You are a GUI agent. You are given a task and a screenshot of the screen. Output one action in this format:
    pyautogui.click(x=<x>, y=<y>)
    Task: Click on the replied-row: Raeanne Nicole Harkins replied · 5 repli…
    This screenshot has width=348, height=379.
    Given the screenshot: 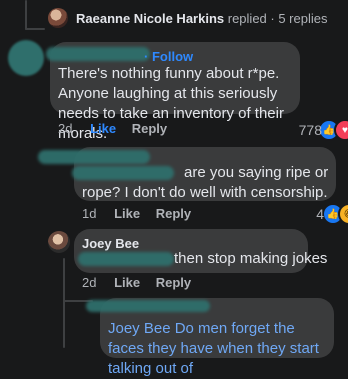 What is the action you would take?
    pyautogui.click(x=201, y=18)
    